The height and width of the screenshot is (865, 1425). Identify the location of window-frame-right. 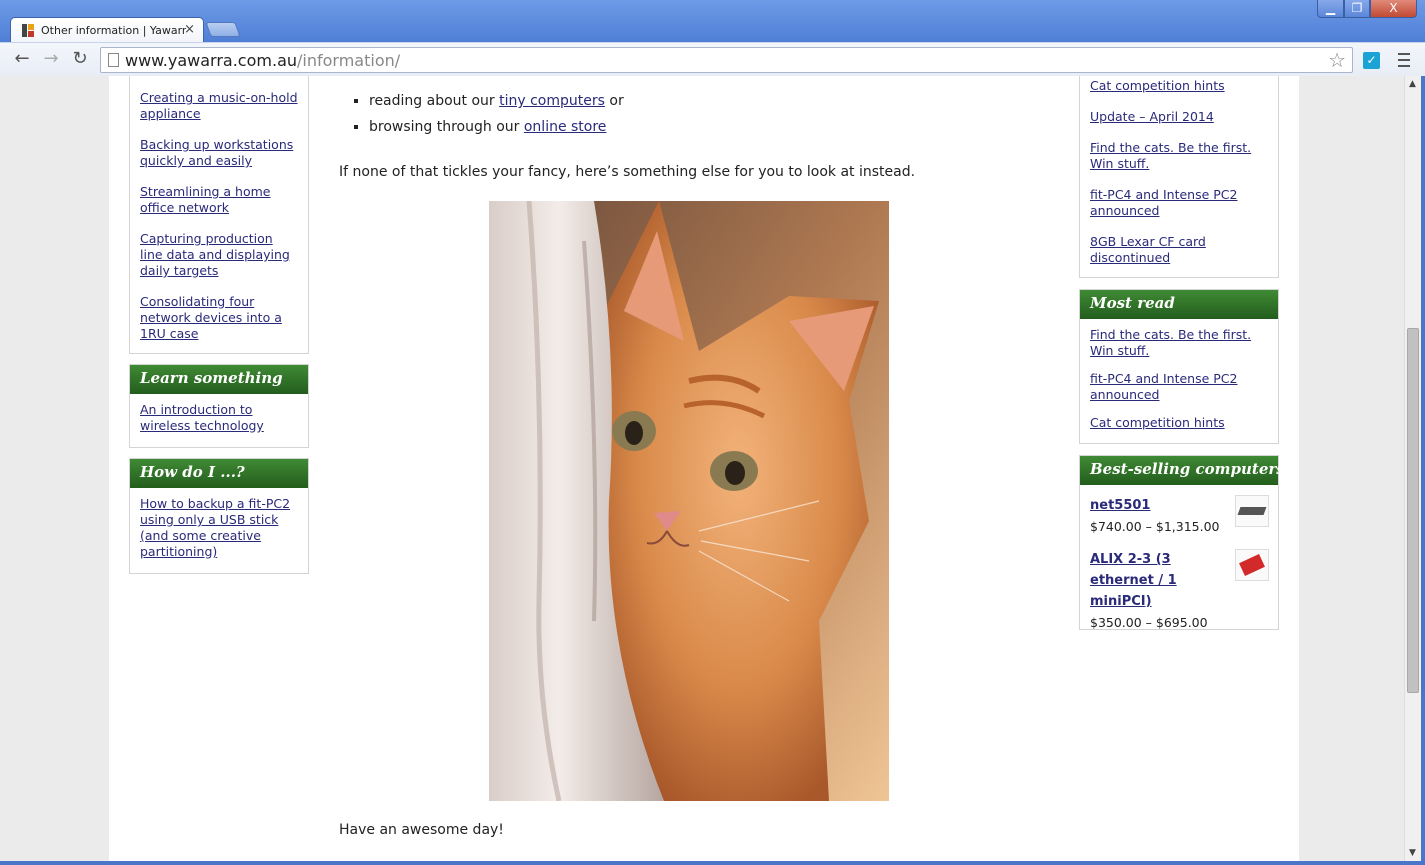
(1423, 470).